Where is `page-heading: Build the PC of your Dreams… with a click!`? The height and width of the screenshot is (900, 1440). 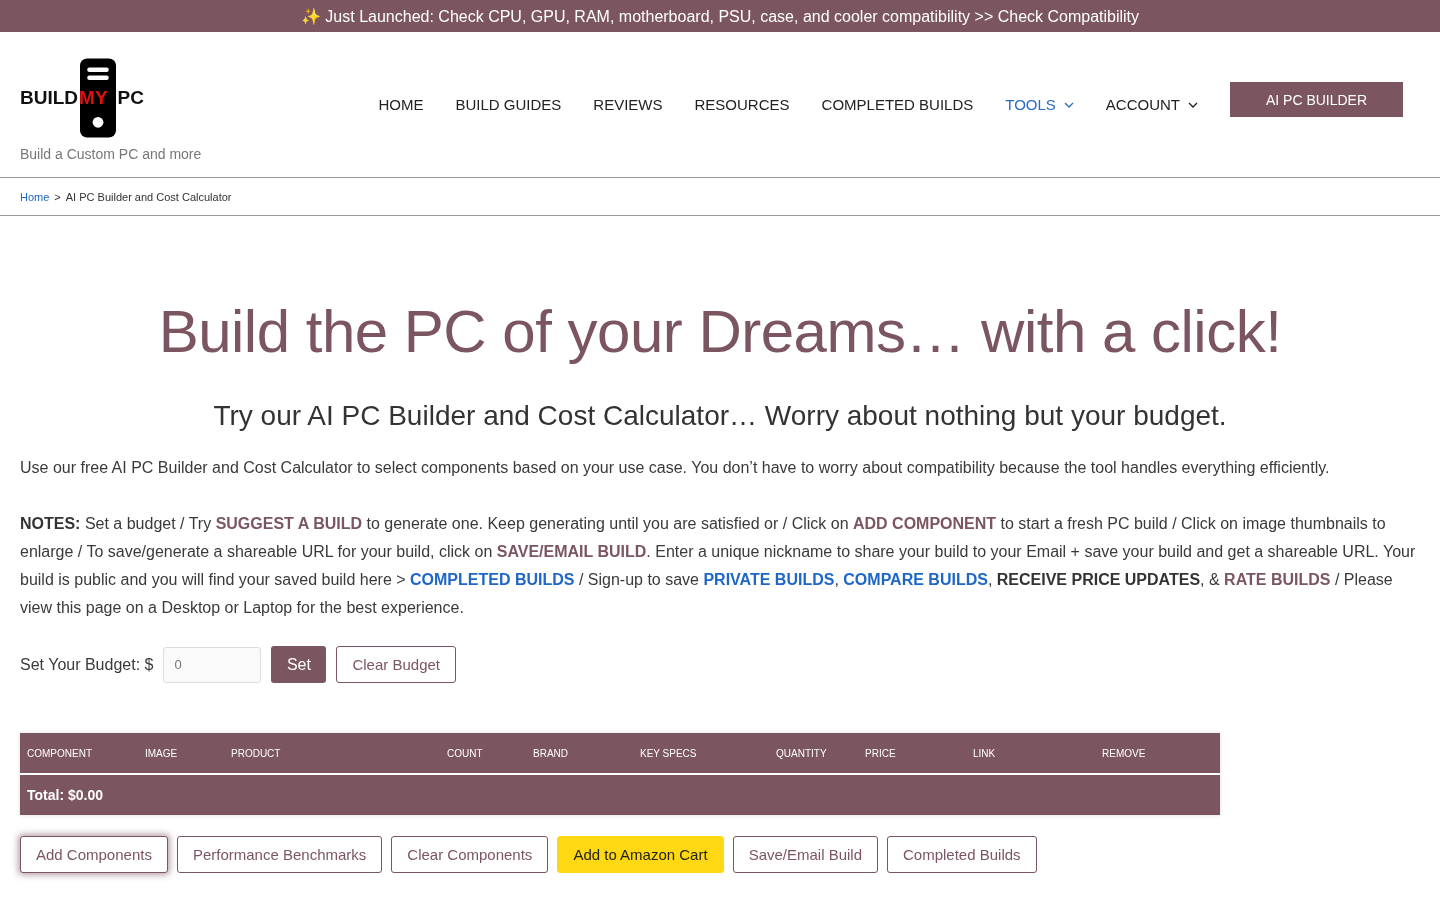 page-heading: Build the PC of your Dreams… with a click! is located at coordinates (720, 332).